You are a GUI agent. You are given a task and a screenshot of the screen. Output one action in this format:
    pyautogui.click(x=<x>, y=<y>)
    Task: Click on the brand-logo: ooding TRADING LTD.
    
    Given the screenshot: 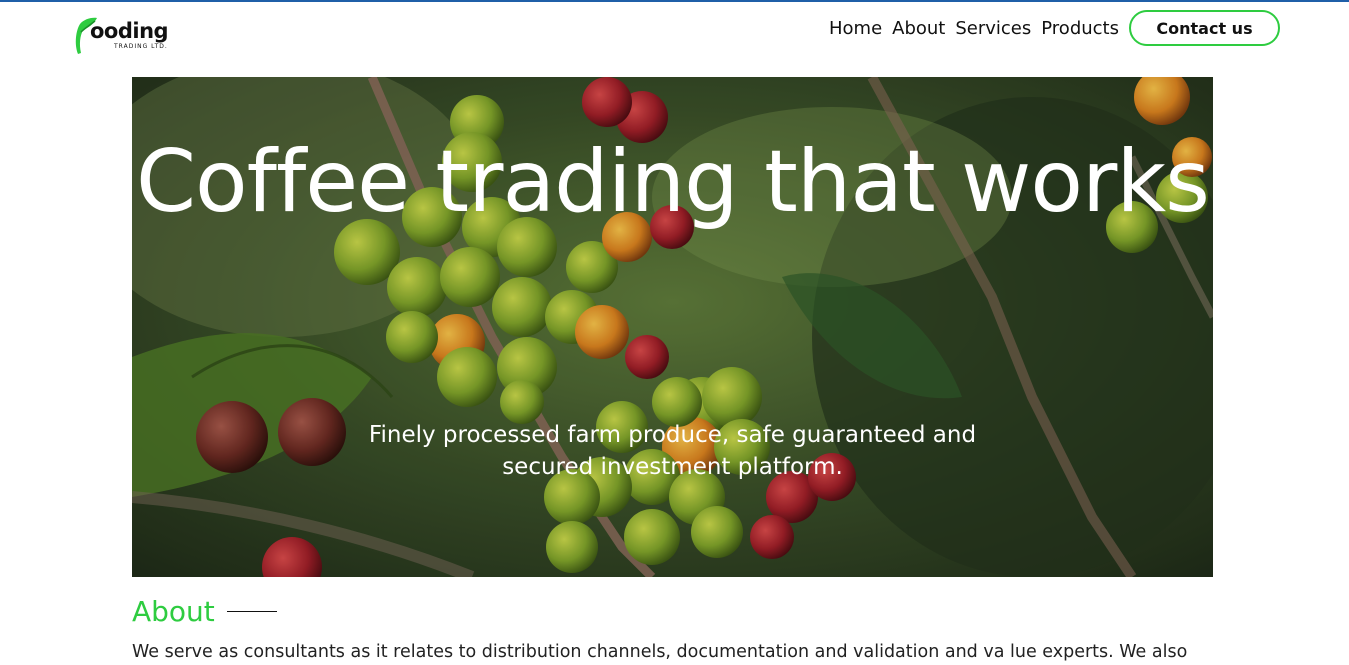 What is the action you would take?
    pyautogui.click(x=126, y=37)
    